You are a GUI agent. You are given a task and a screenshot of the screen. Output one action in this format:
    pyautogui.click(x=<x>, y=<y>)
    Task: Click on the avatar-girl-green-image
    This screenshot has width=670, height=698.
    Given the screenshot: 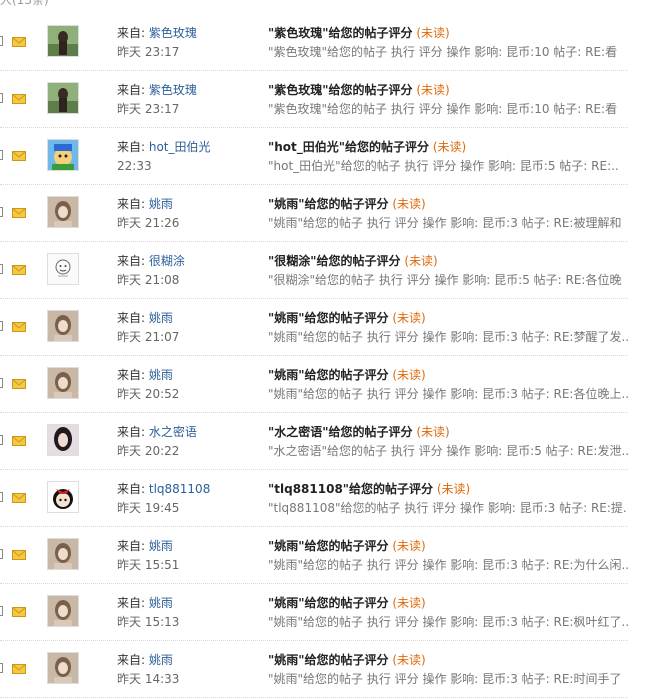 What is the action you would take?
    pyautogui.click(x=63, y=98)
    